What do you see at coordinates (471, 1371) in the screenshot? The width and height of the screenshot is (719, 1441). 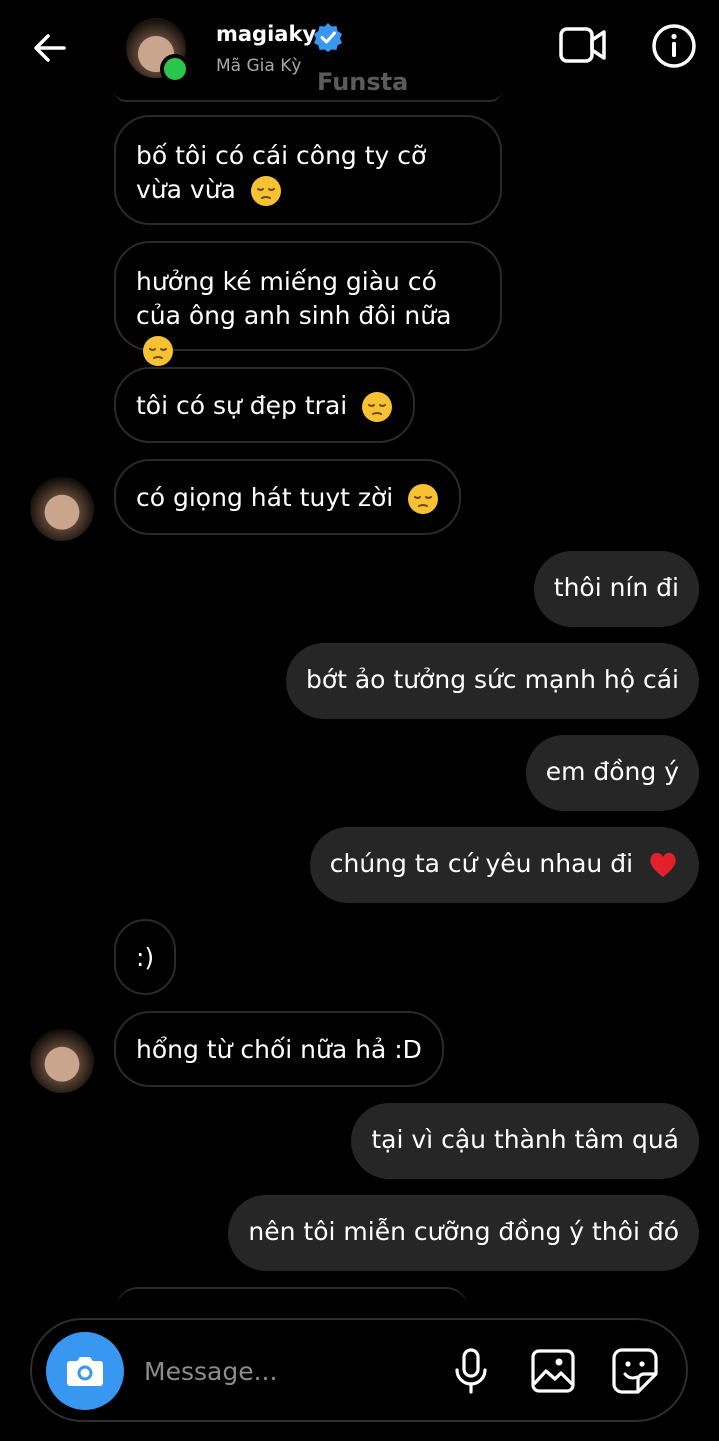 I see `microphone-icon` at bounding box center [471, 1371].